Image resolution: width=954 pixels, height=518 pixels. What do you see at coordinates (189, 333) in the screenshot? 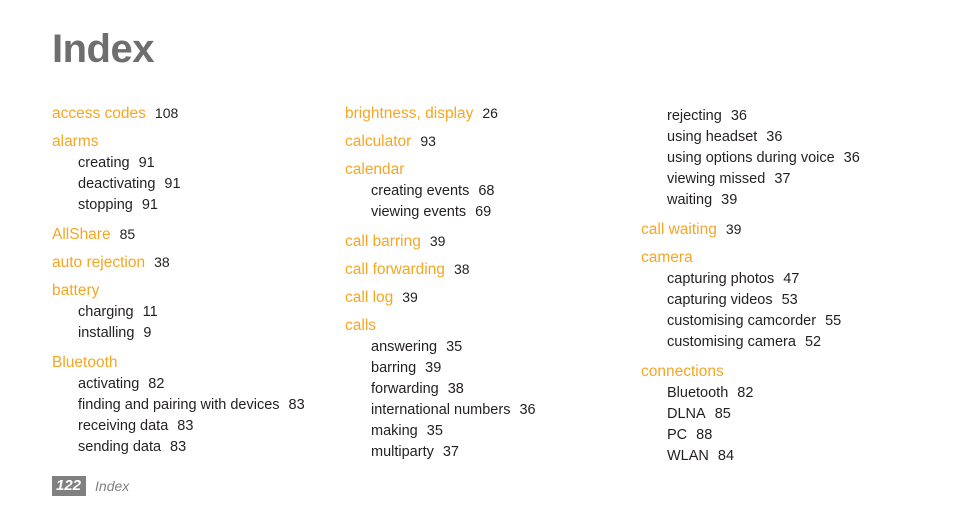
I see `index-entry-sub: installing 9` at bounding box center [189, 333].